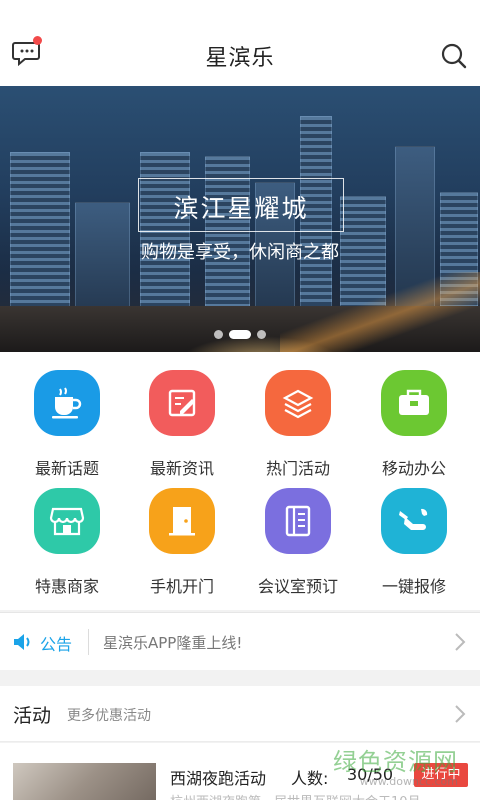 This screenshot has width=480, height=800. I want to click on menu-item-latest-topics: 最新话题, so click(67, 416).